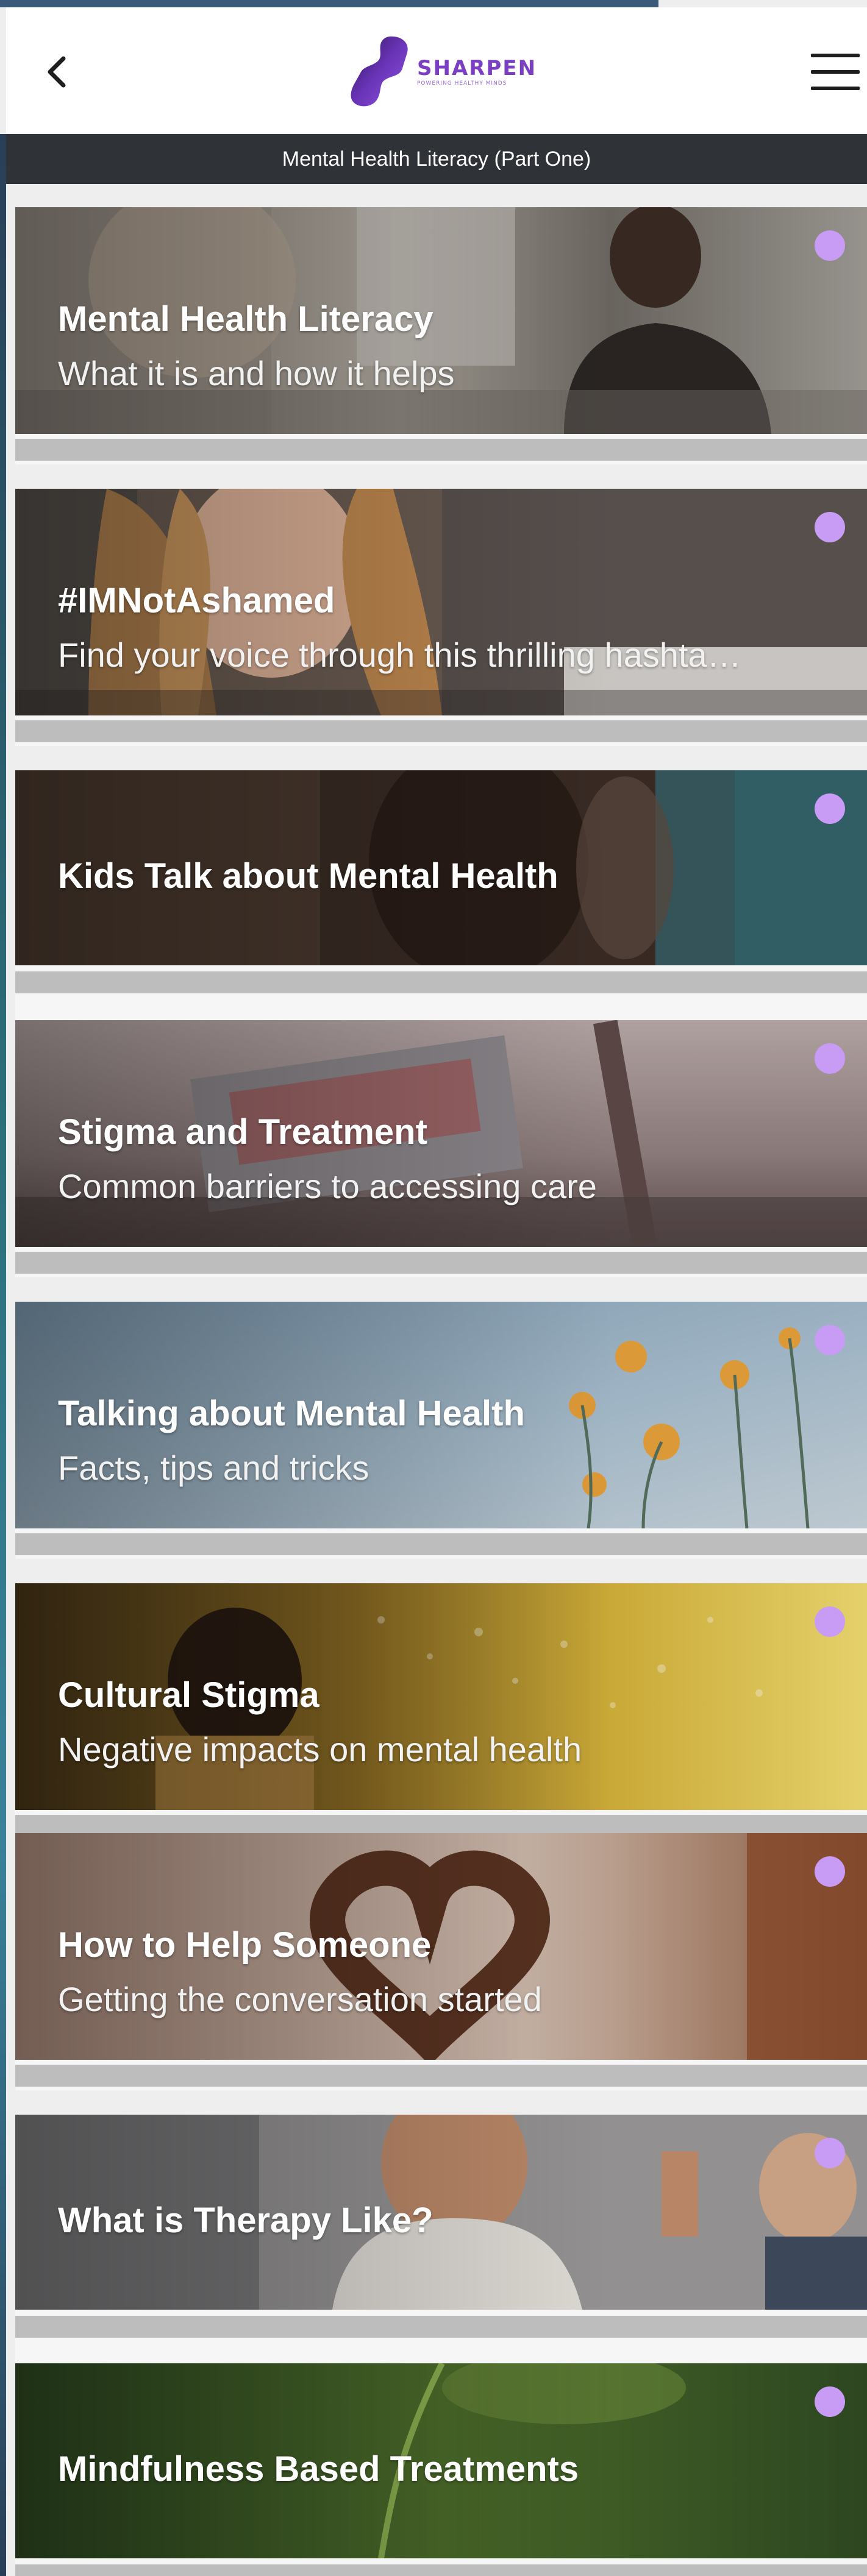 The image size is (867, 2576). What do you see at coordinates (320, 1750) in the screenshot?
I see `lesson-subtitle: Negative impacts on mental health` at bounding box center [320, 1750].